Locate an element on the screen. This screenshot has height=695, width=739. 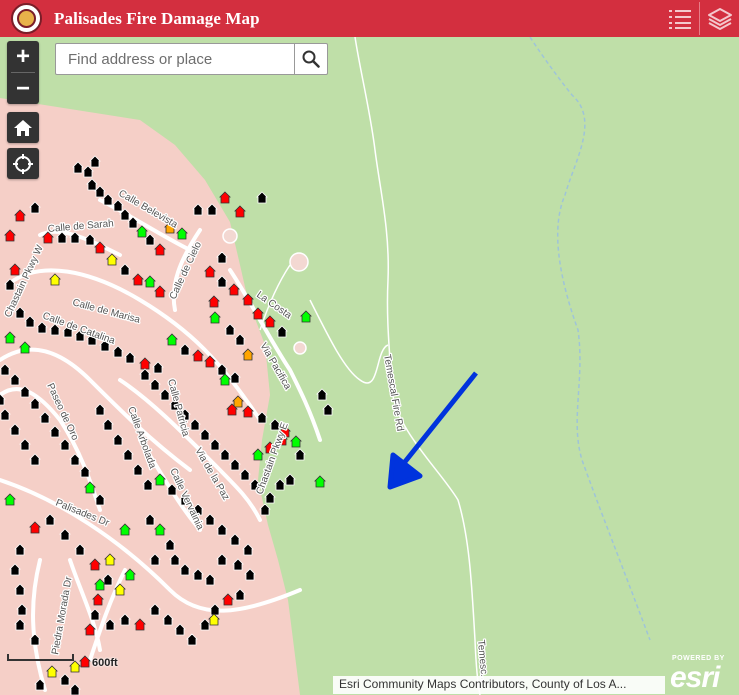
layers-icon is located at coordinates (720, 18).